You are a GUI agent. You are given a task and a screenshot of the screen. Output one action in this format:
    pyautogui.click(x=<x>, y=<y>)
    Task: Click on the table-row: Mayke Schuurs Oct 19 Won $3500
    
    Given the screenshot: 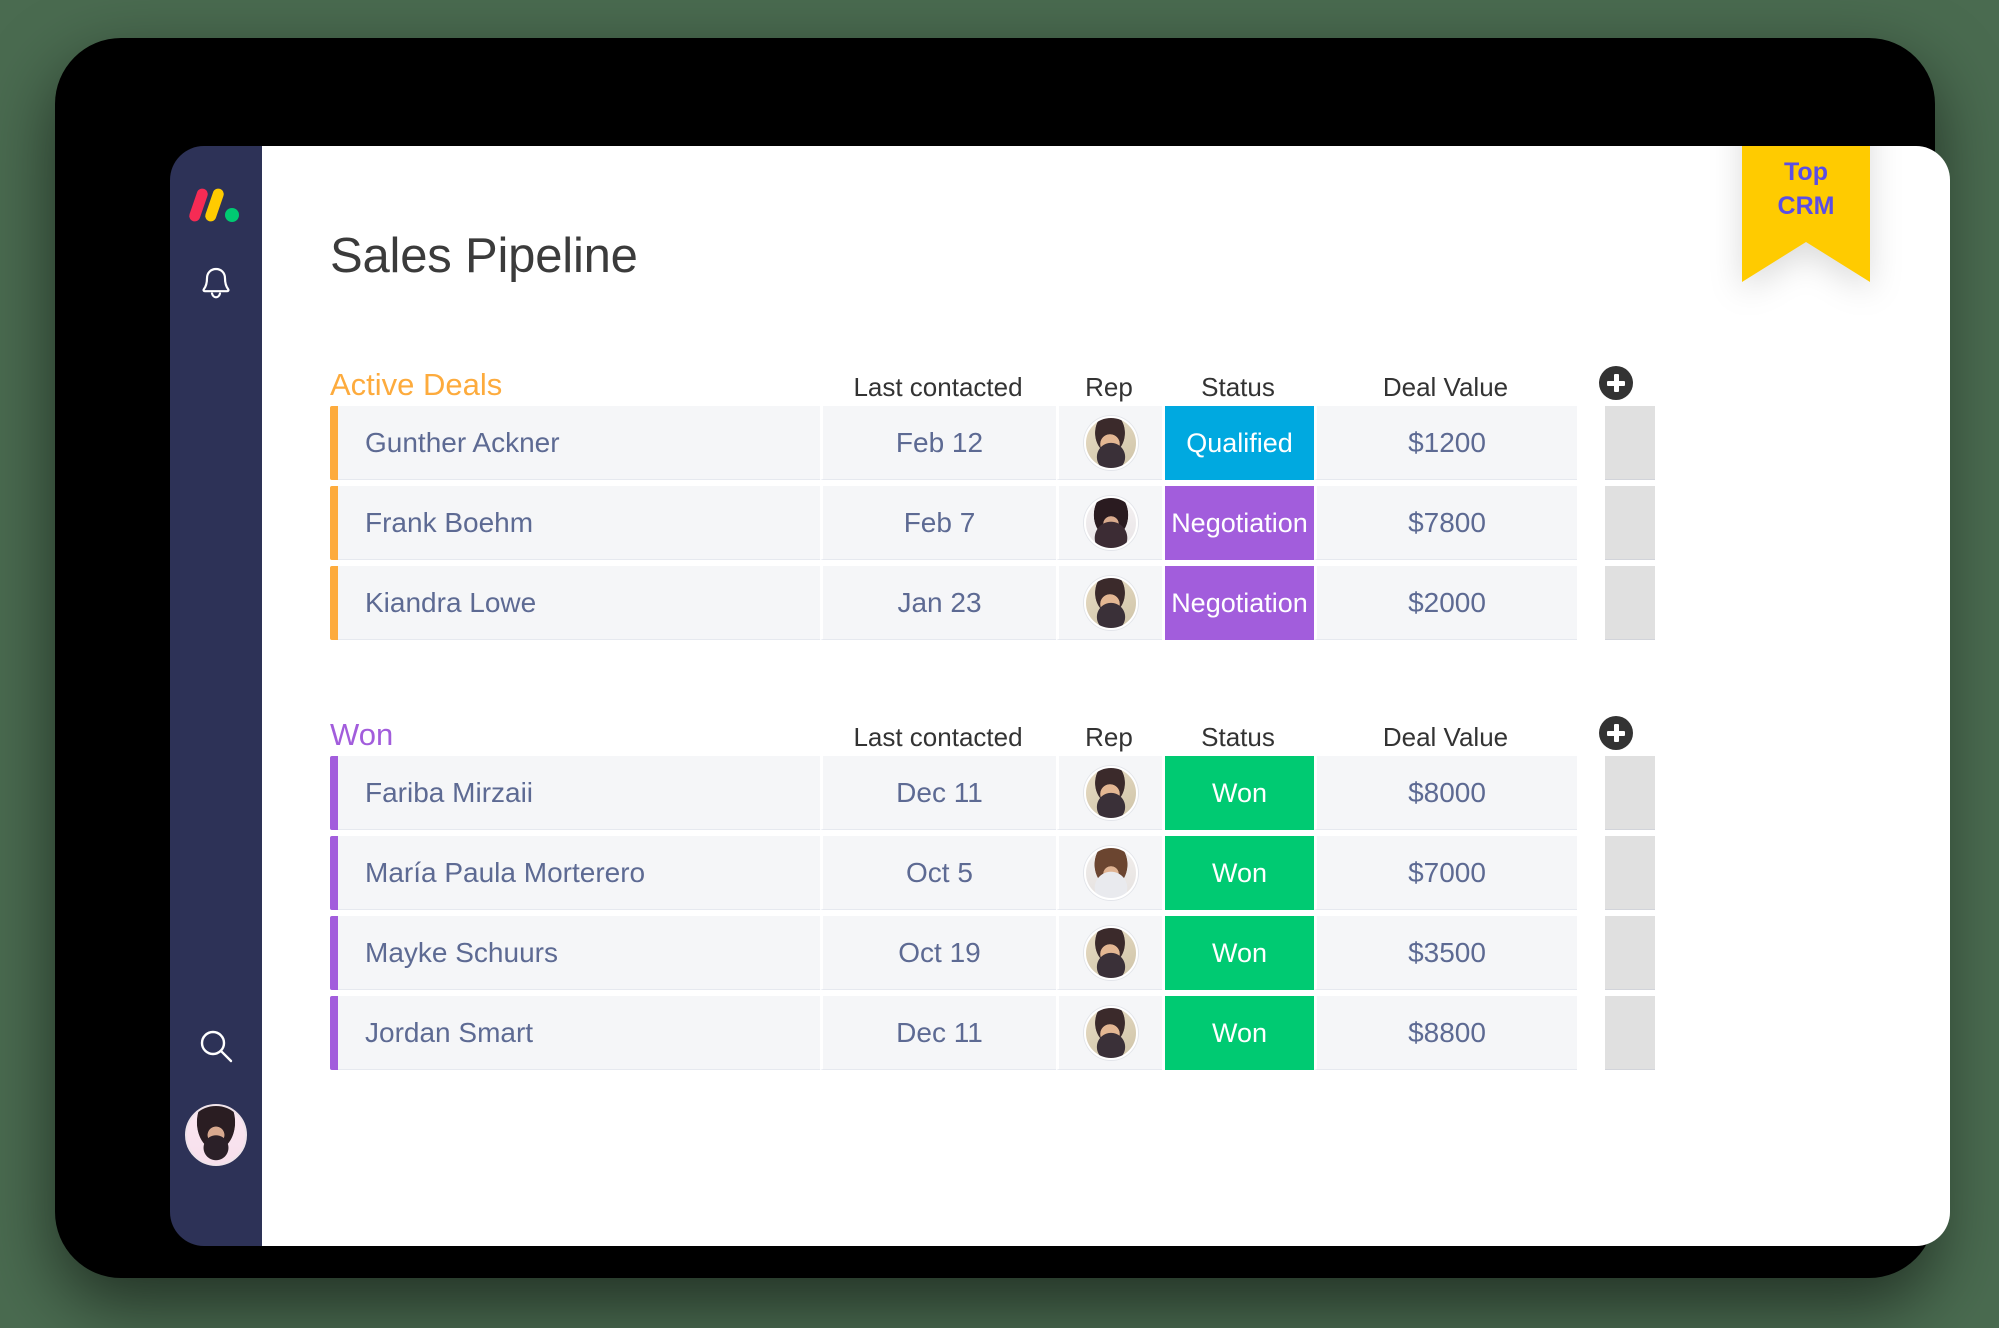 What is the action you would take?
    pyautogui.click(x=1109, y=953)
    